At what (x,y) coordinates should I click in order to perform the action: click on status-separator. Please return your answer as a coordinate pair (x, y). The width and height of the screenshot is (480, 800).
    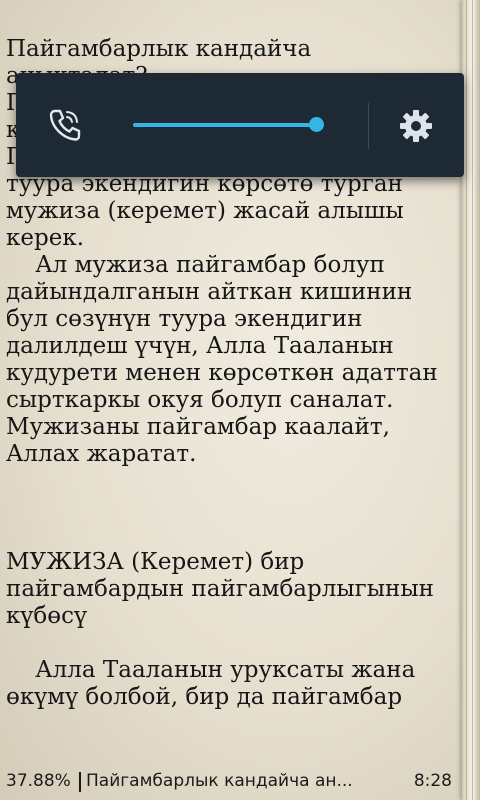
    Looking at the image, I should click on (80, 782).